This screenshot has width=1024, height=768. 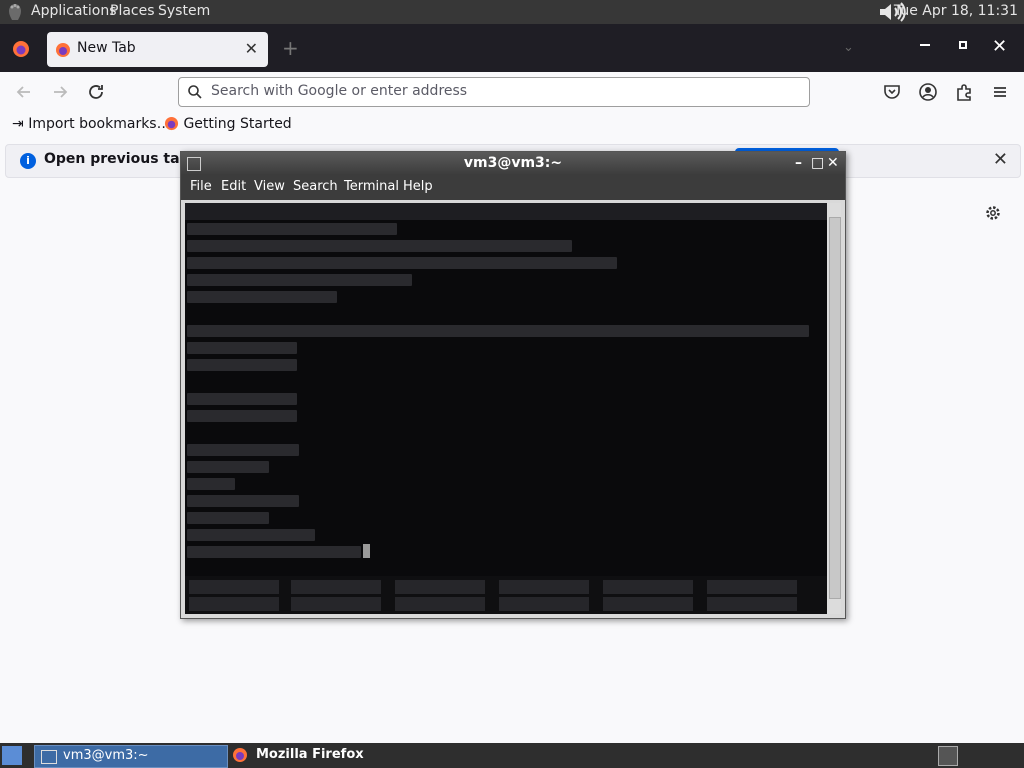 What do you see at coordinates (928, 92) in the screenshot?
I see `account-icon` at bounding box center [928, 92].